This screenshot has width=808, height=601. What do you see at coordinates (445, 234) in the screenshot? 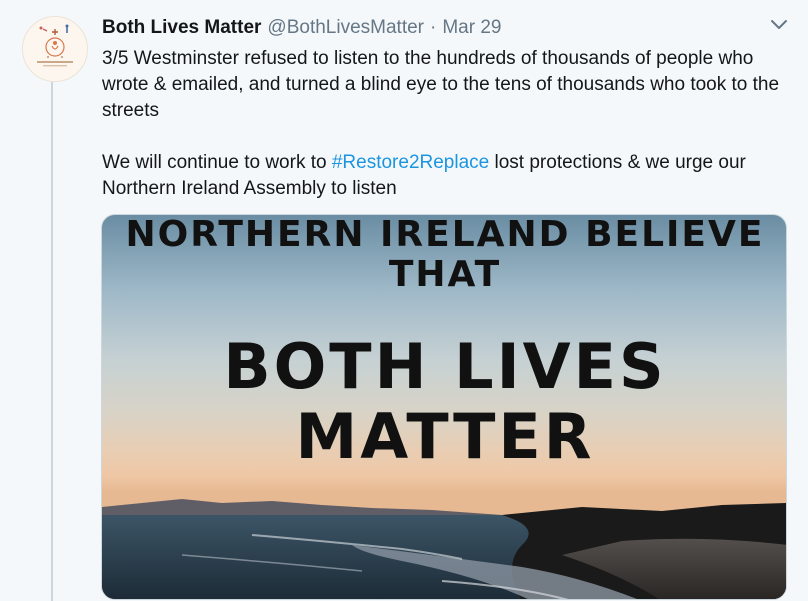
I see `image-headline-line-1: NORTHERN IRELAND BELIEVE` at bounding box center [445, 234].